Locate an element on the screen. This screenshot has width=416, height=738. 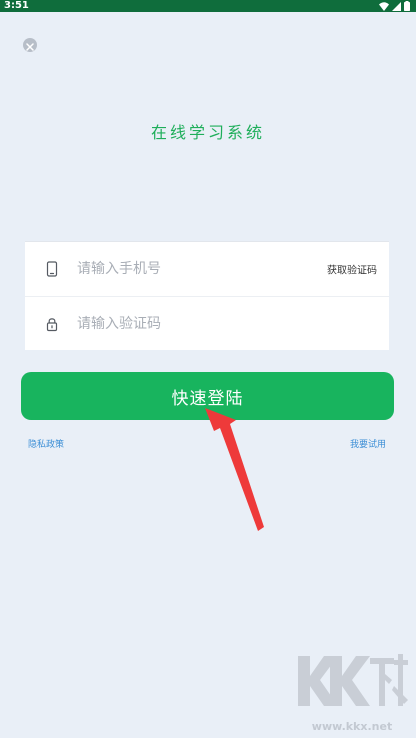
watermark: www.kkx.net is located at coordinates (352, 692).